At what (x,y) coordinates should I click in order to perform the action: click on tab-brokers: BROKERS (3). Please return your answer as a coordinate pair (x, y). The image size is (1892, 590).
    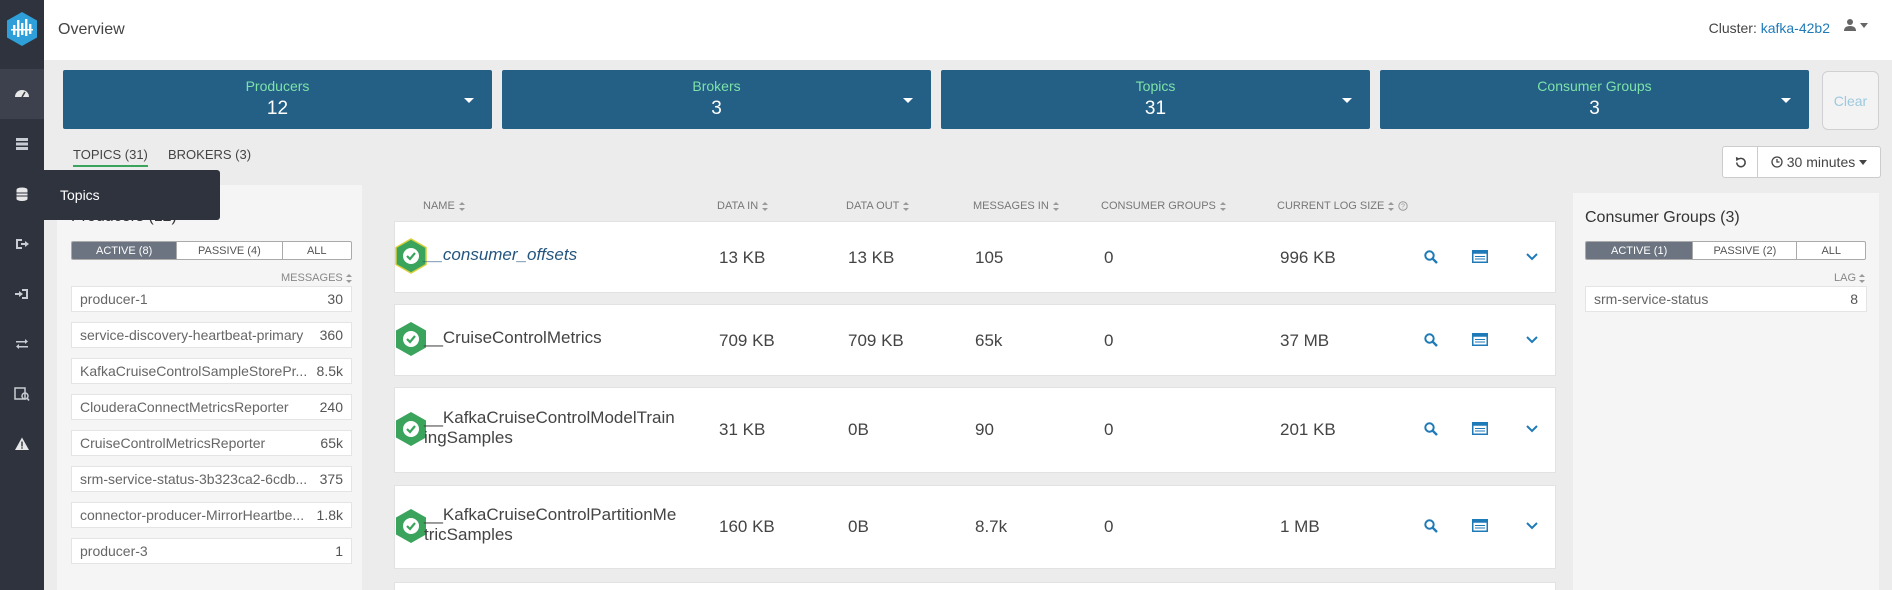
    Looking at the image, I should click on (209, 154).